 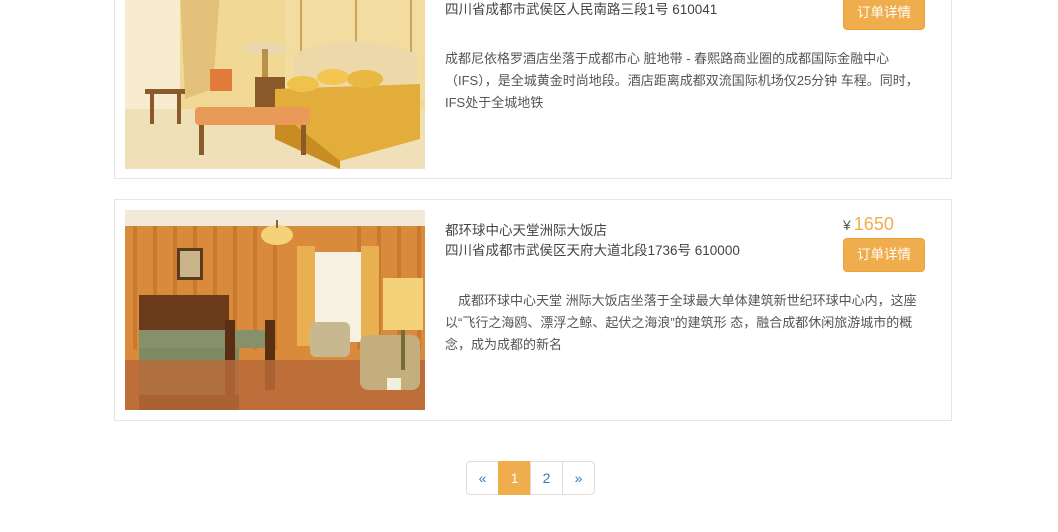 What do you see at coordinates (592, 250) in the screenshot?
I see `hotel-address: 四川省成都市武侯区天府大道北段1736号 610000` at bounding box center [592, 250].